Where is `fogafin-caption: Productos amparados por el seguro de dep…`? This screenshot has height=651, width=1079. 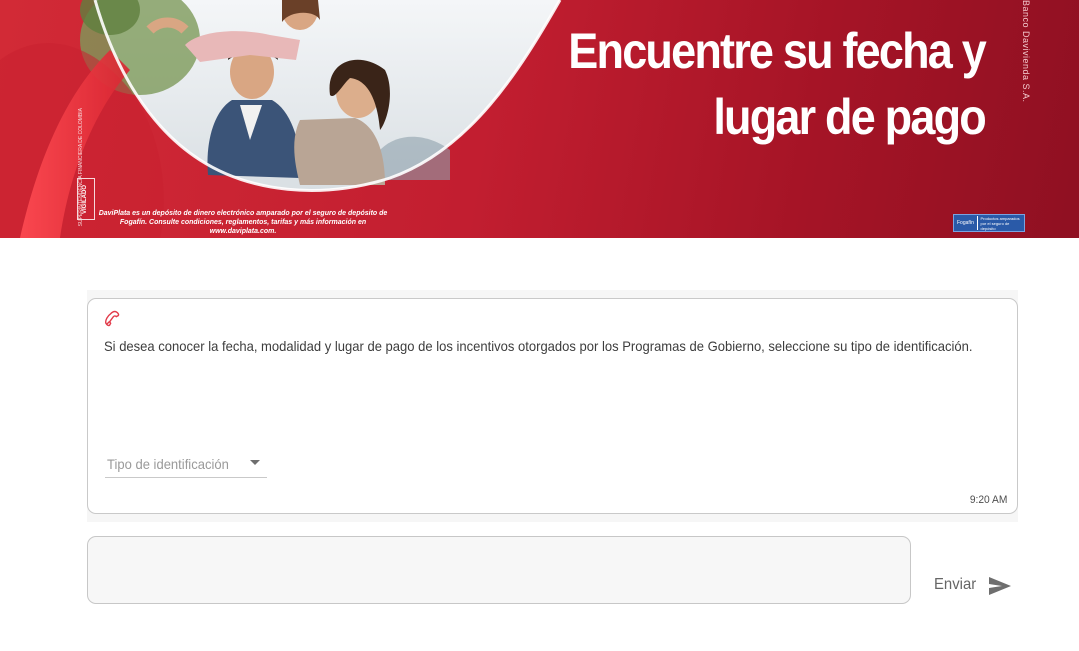 fogafin-caption: Productos amparados por el seguro de dep… is located at coordinates (1000, 223).